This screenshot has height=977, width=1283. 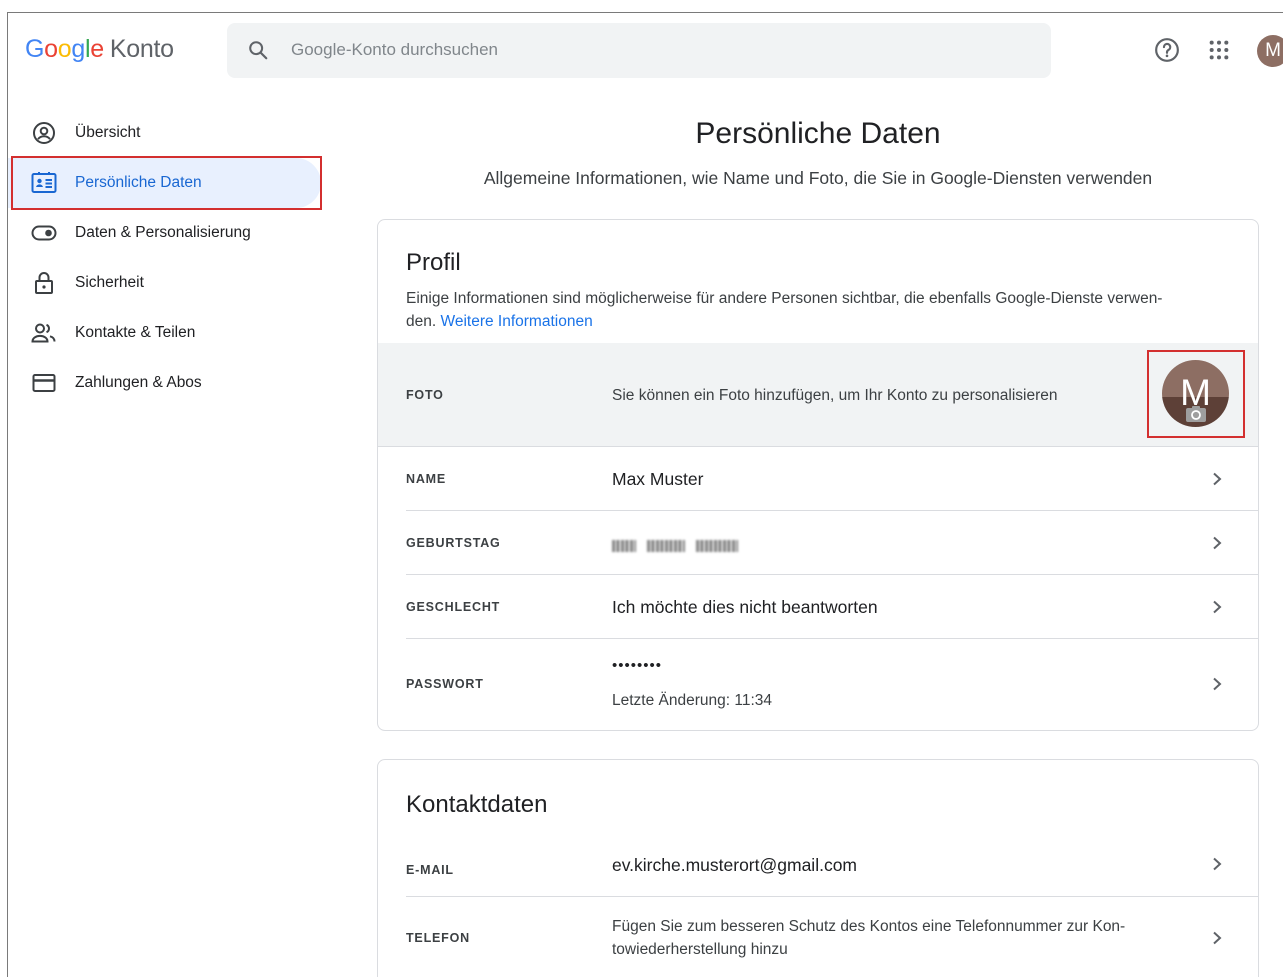 I want to click on sidebar-item-label: Kontakte & Teilen, so click(x=135, y=332).